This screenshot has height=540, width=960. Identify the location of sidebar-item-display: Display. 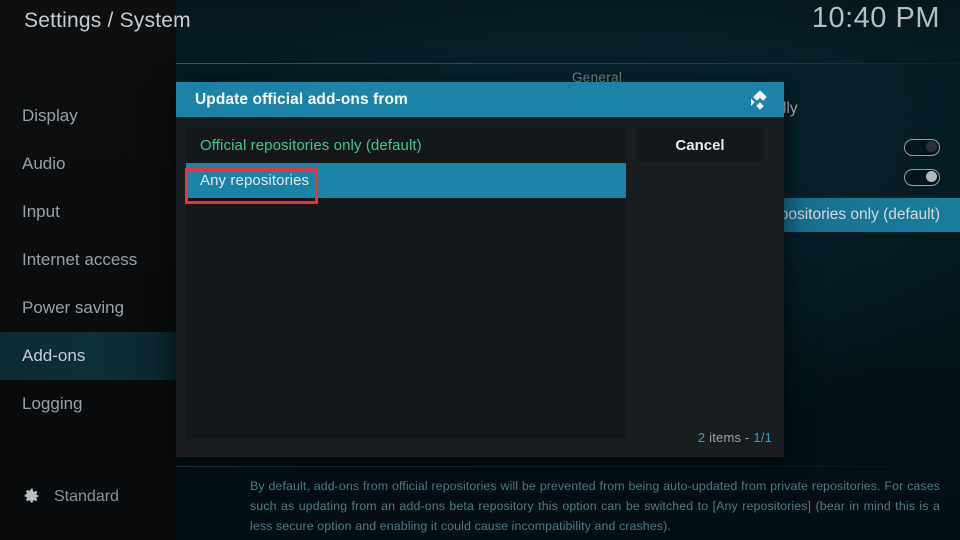
(88, 116).